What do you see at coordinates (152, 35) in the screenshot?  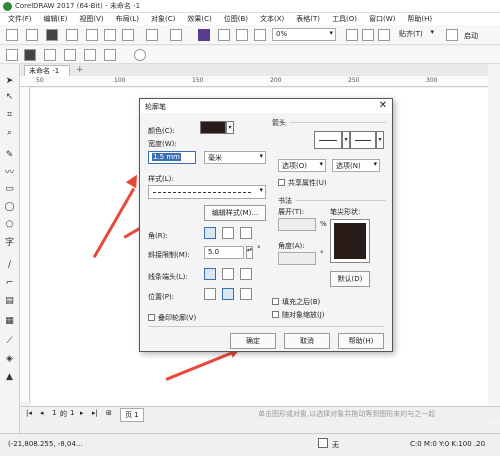 I see `undo-icon` at bounding box center [152, 35].